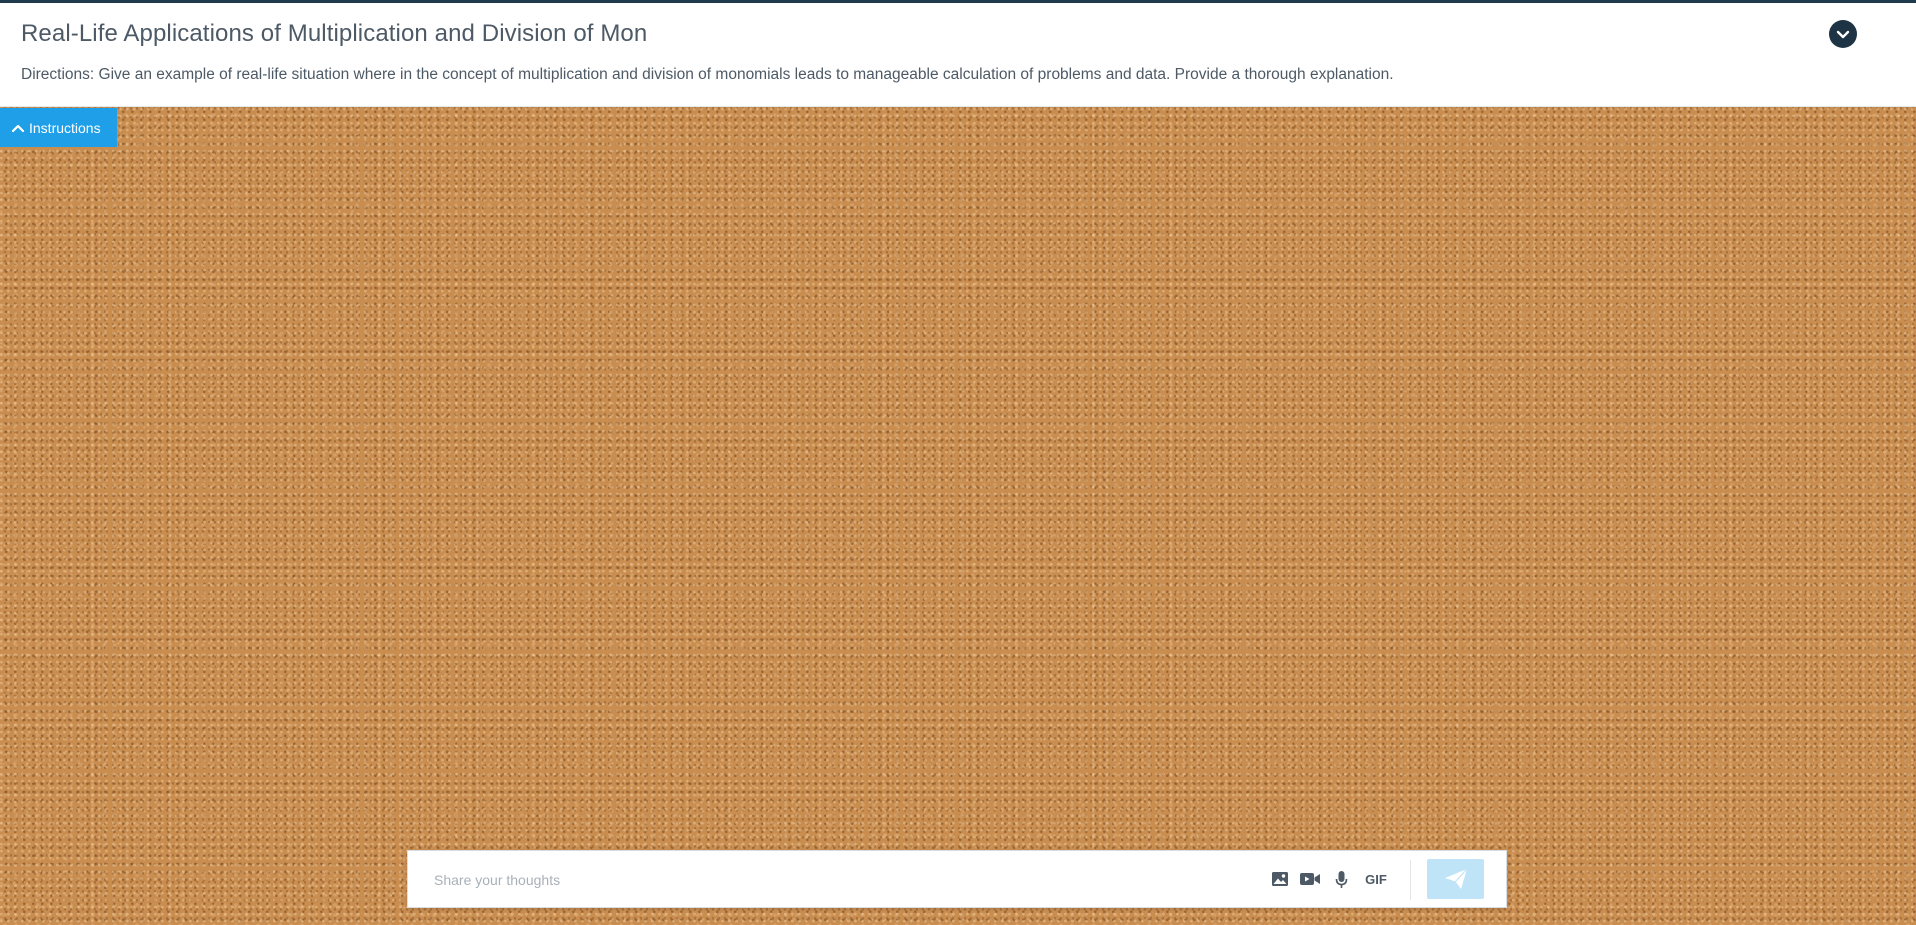 The image size is (1916, 925). What do you see at coordinates (834, 880) in the screenshot?
I see `share-thoughts-input` at bounding box center [834, 880].